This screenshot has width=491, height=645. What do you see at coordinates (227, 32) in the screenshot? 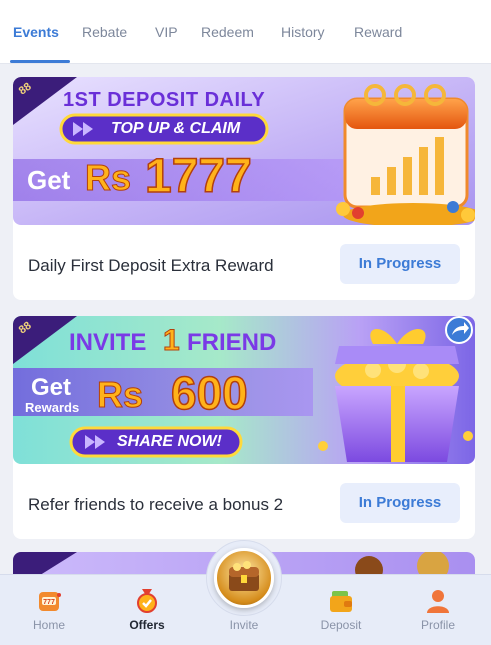
I see `tab-redeem: Redeem` at bounding box center [227, 32].